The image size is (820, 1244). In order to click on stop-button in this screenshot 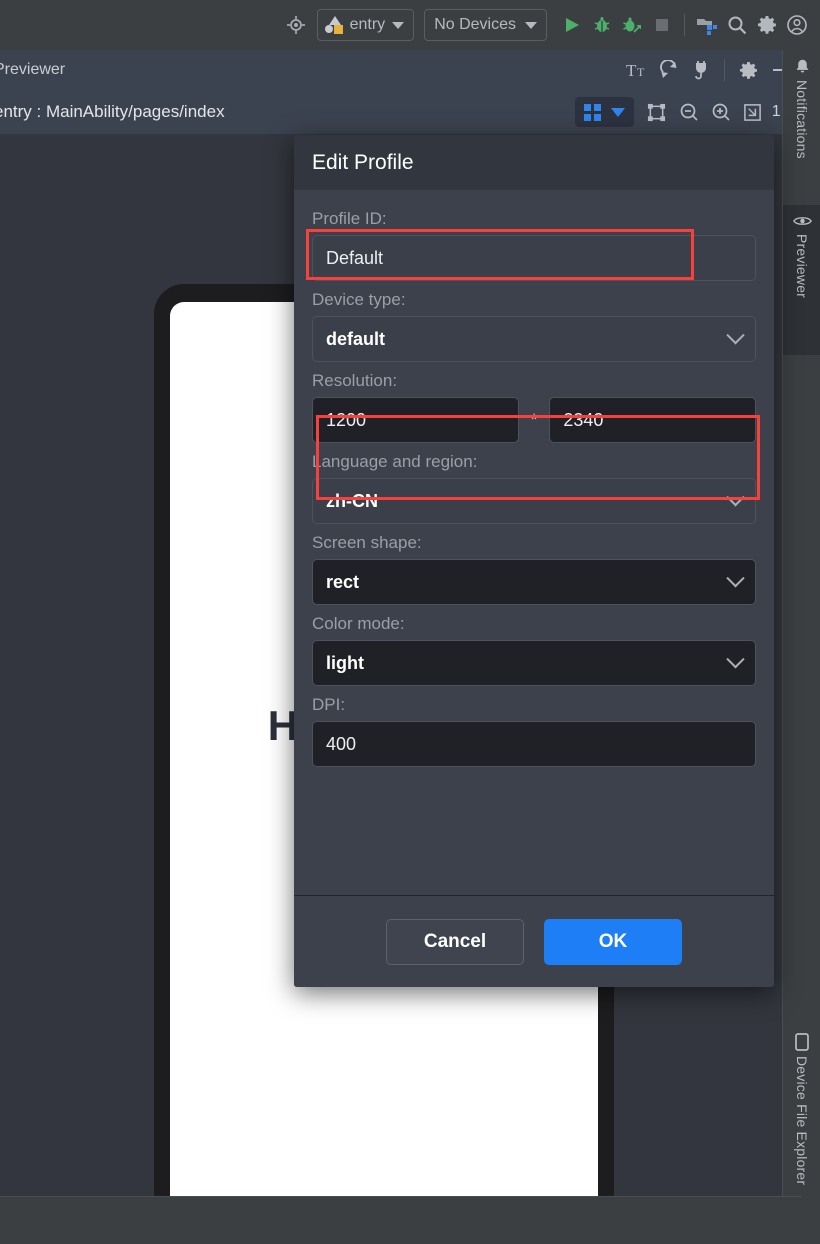, I will do `click(662, 25)`.